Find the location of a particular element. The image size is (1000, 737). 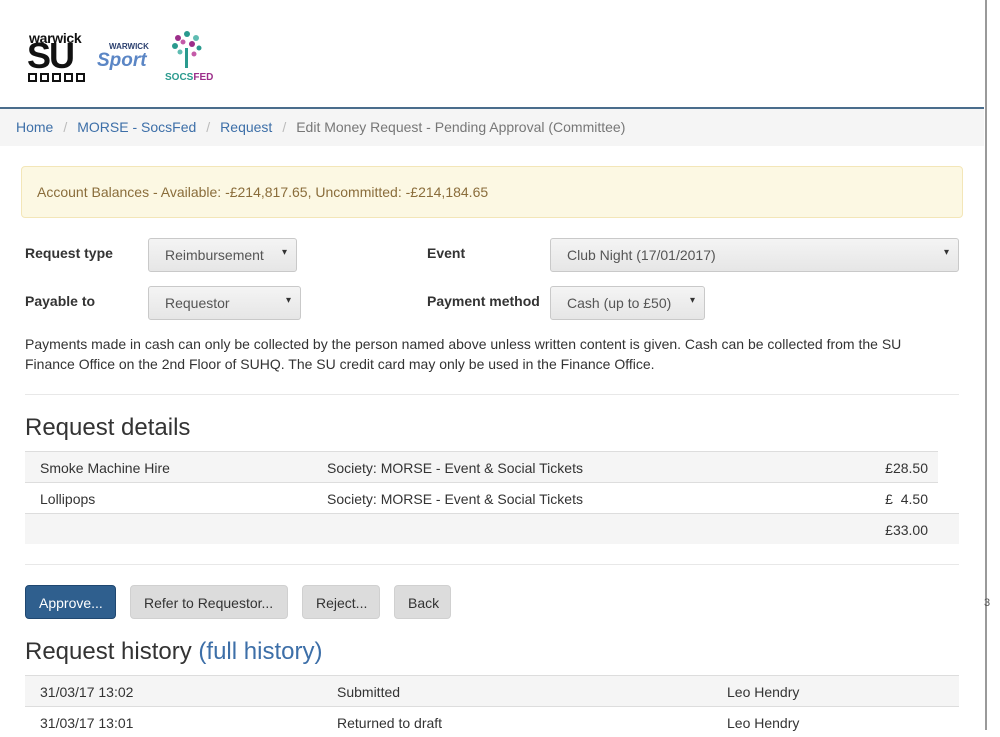

su-logo-boxes is located at coordinates (56, 77).